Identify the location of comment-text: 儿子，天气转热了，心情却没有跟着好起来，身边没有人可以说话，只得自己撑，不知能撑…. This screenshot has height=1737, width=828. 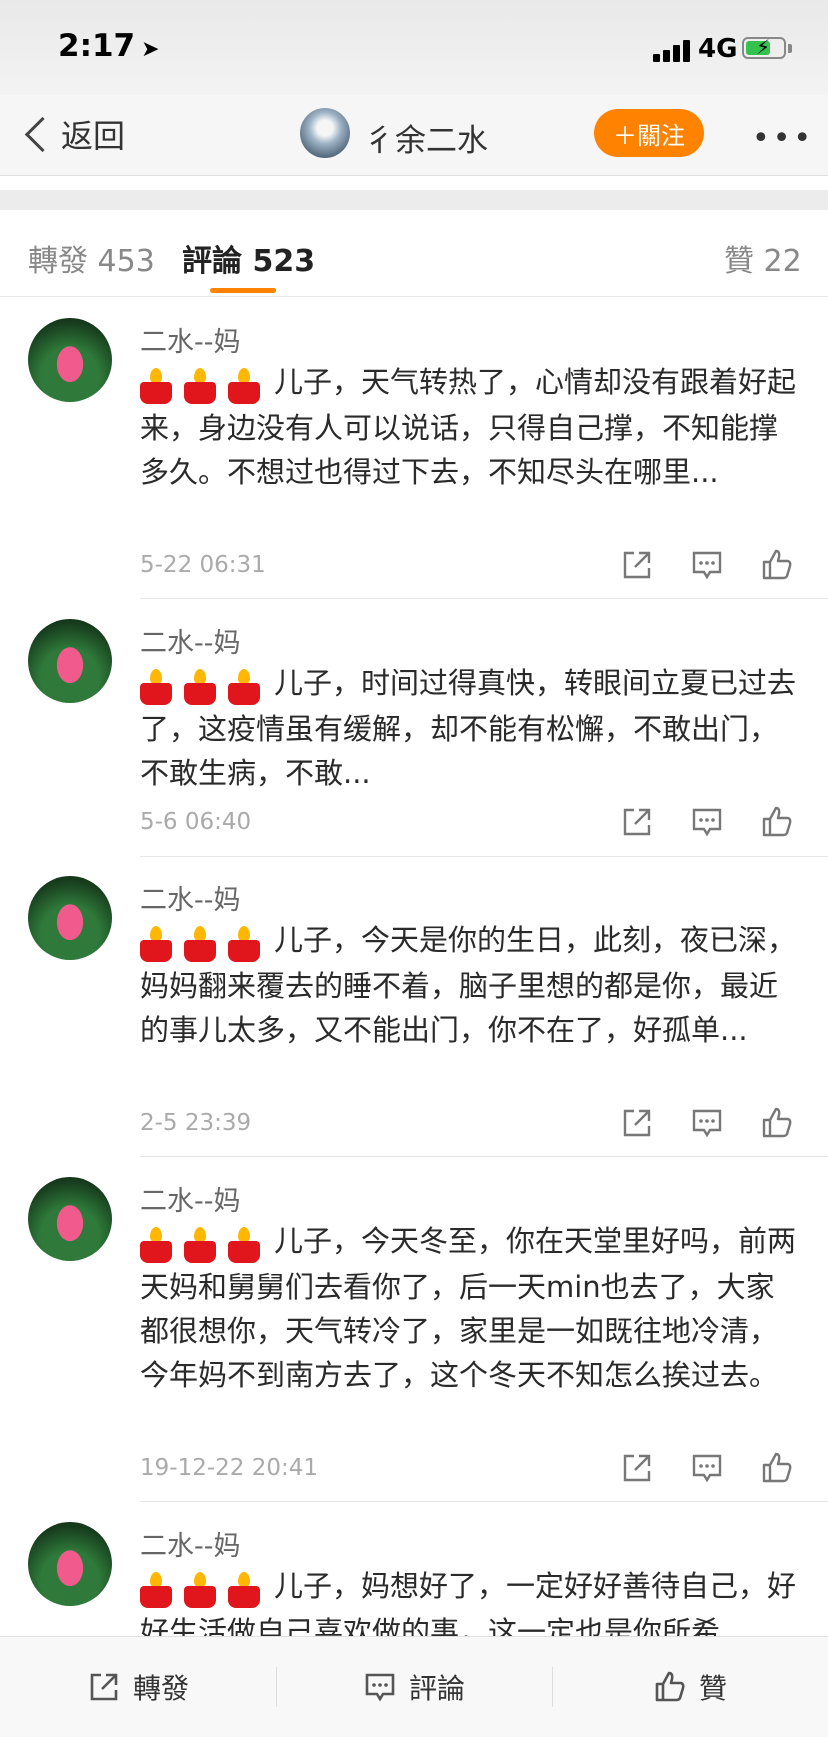
(470, 427).